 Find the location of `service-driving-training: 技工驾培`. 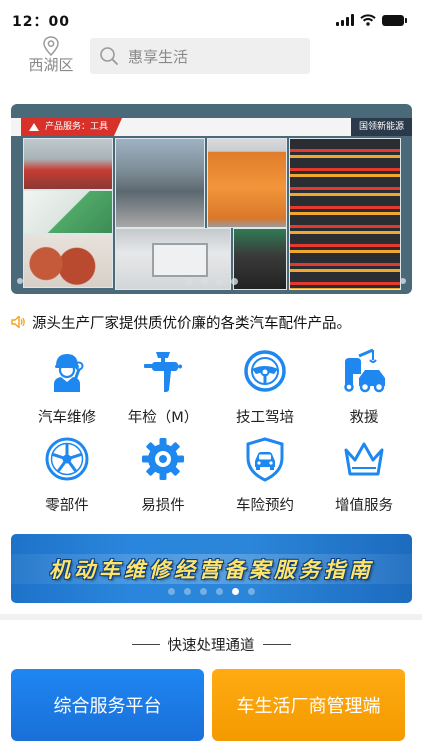

service-driving-training: 技工驾培 is located at coordinates (265, 387).